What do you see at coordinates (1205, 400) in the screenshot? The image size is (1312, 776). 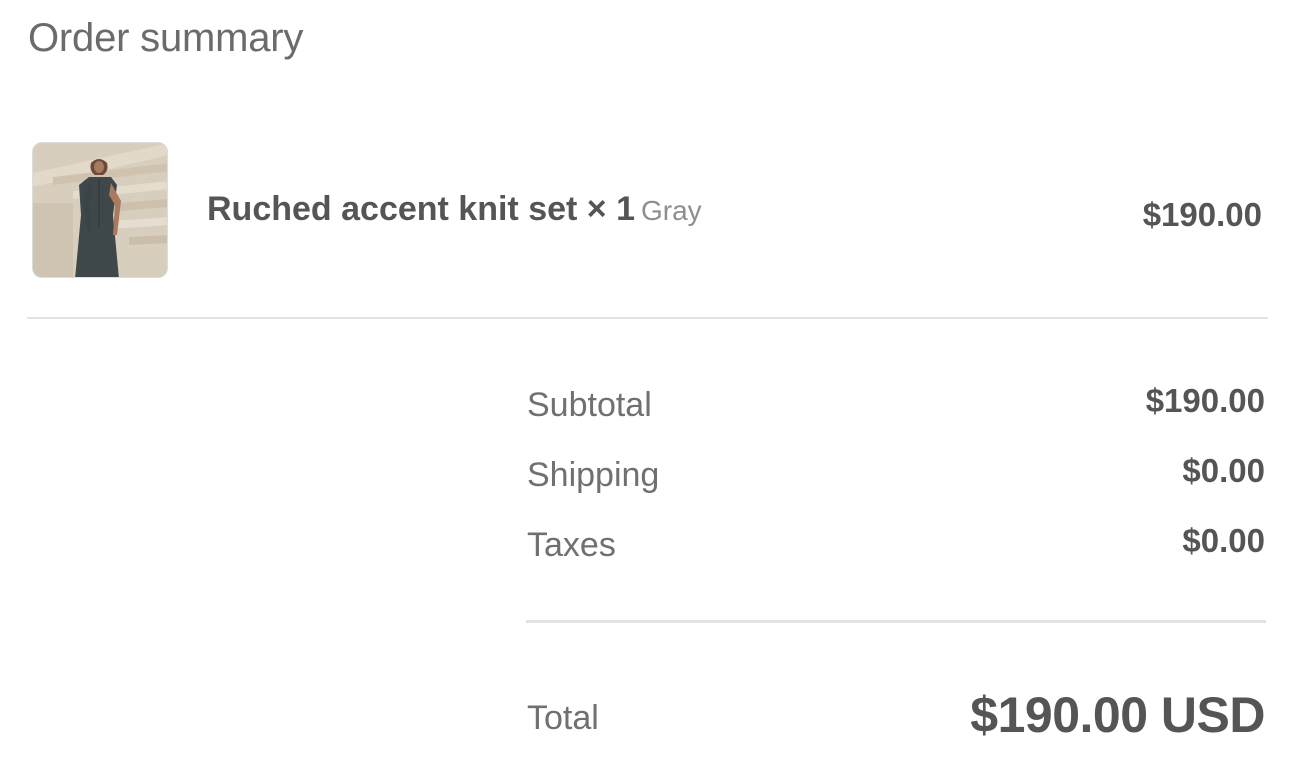 I see `subtotal-value: $190.00` at bounding box center [1205, 400].